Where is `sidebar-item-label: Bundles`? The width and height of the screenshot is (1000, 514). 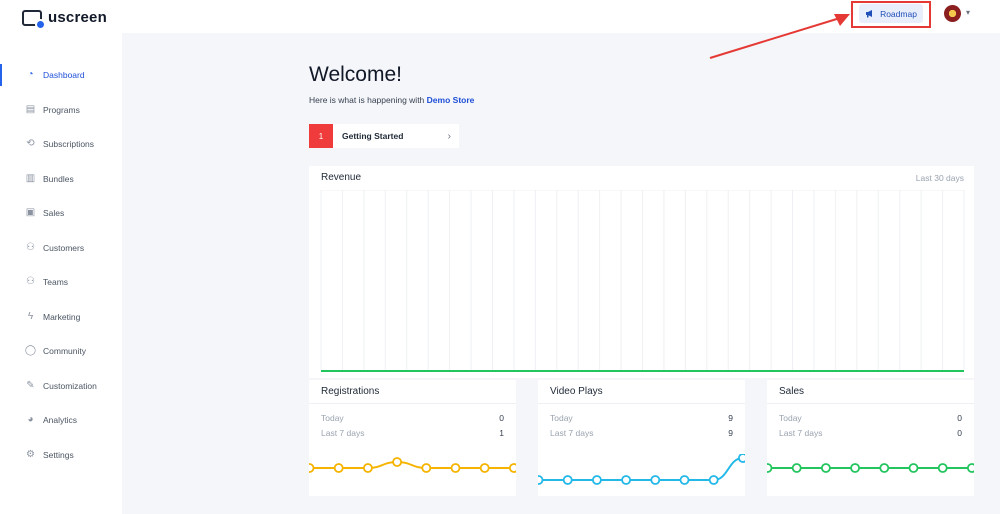 sidebar-item-label: Bundles is located at coordinates (58, 179).